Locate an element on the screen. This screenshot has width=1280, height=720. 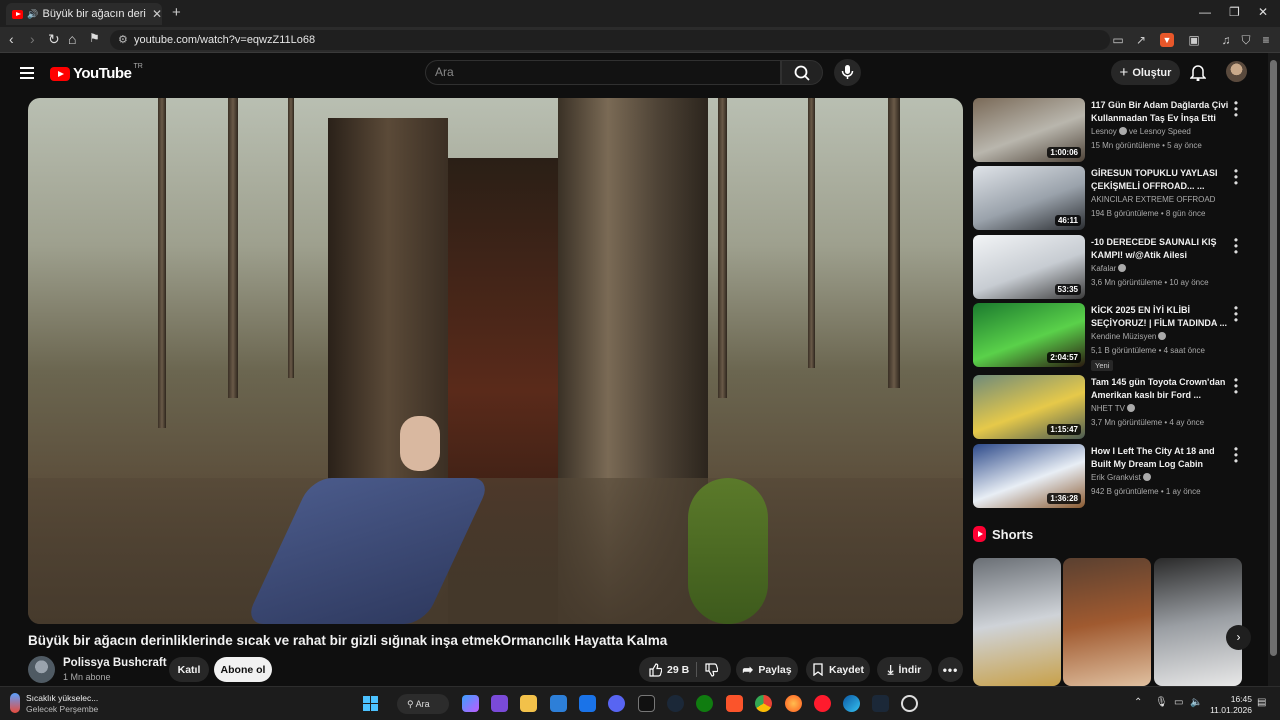
notification-center-icon: ▤ is located at coordinates (1261, 702).